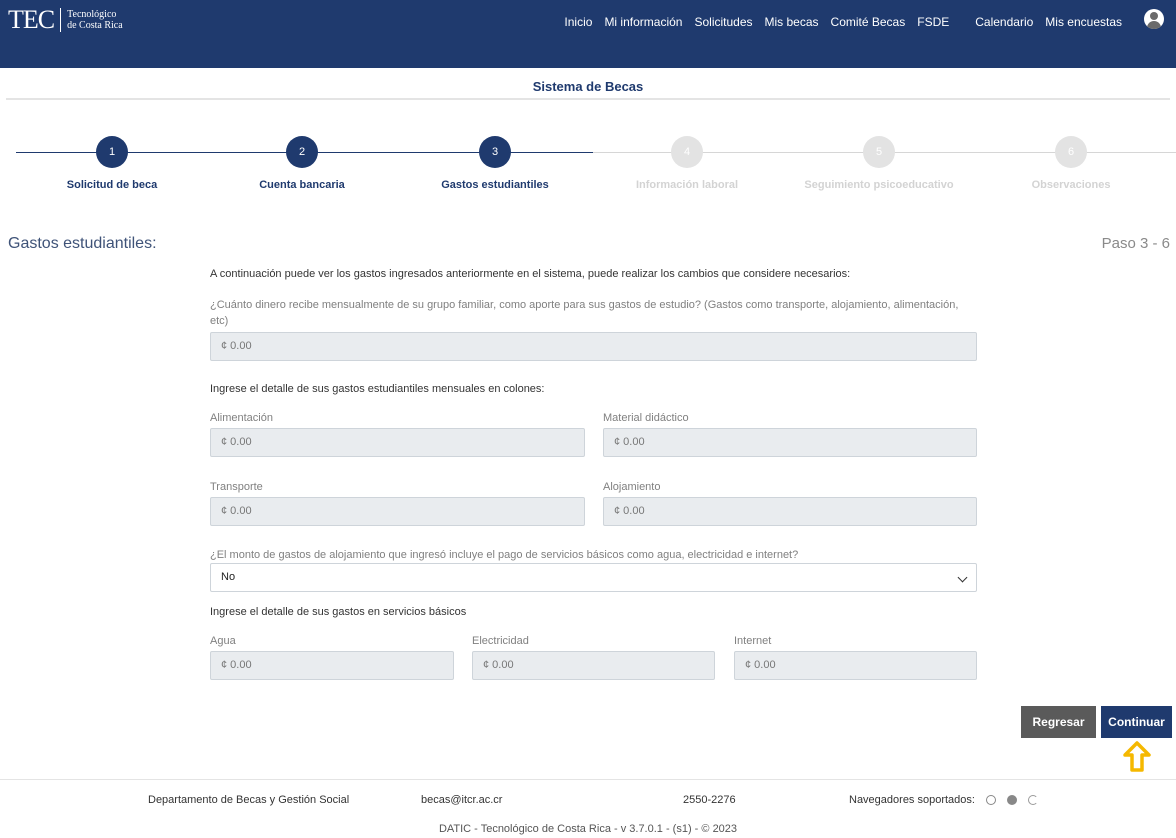  I want to click on step-2-number: 2, so click(302, 152).